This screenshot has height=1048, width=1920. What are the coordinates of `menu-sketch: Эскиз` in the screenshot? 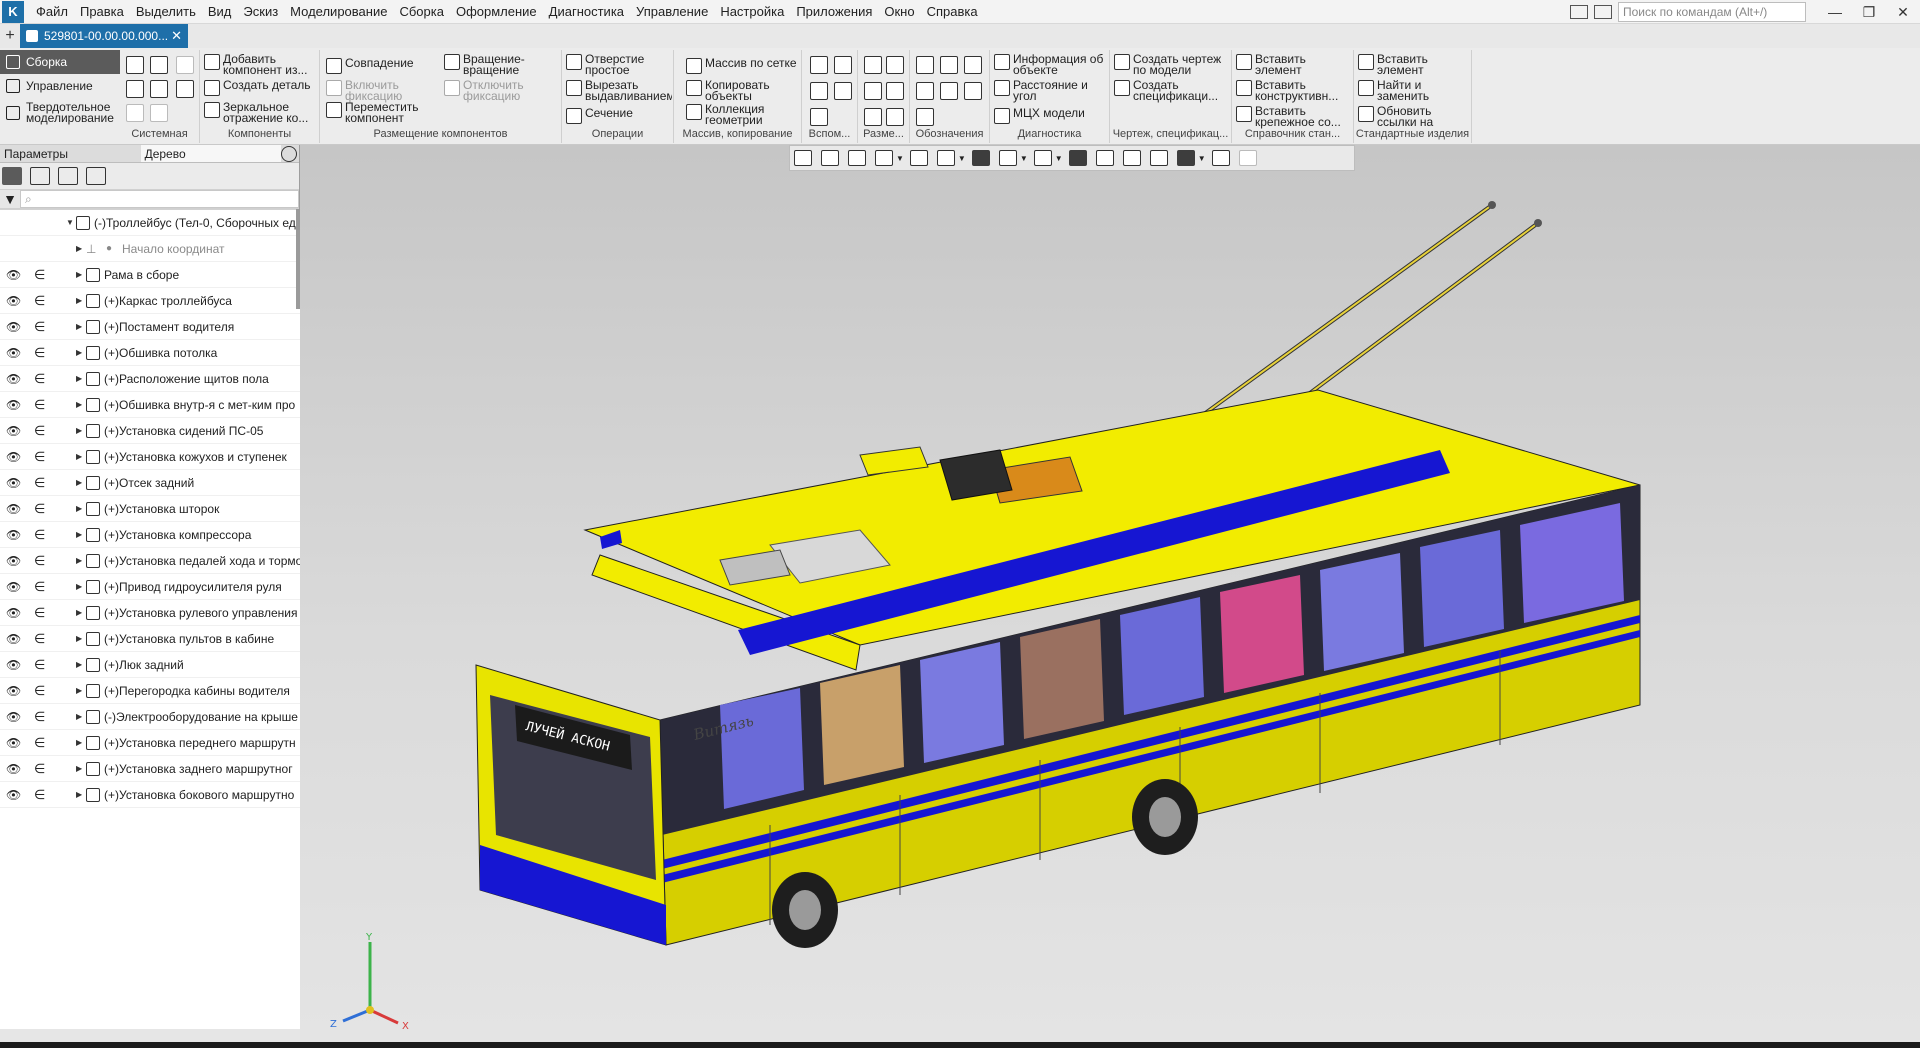 It's located at (260, 12).